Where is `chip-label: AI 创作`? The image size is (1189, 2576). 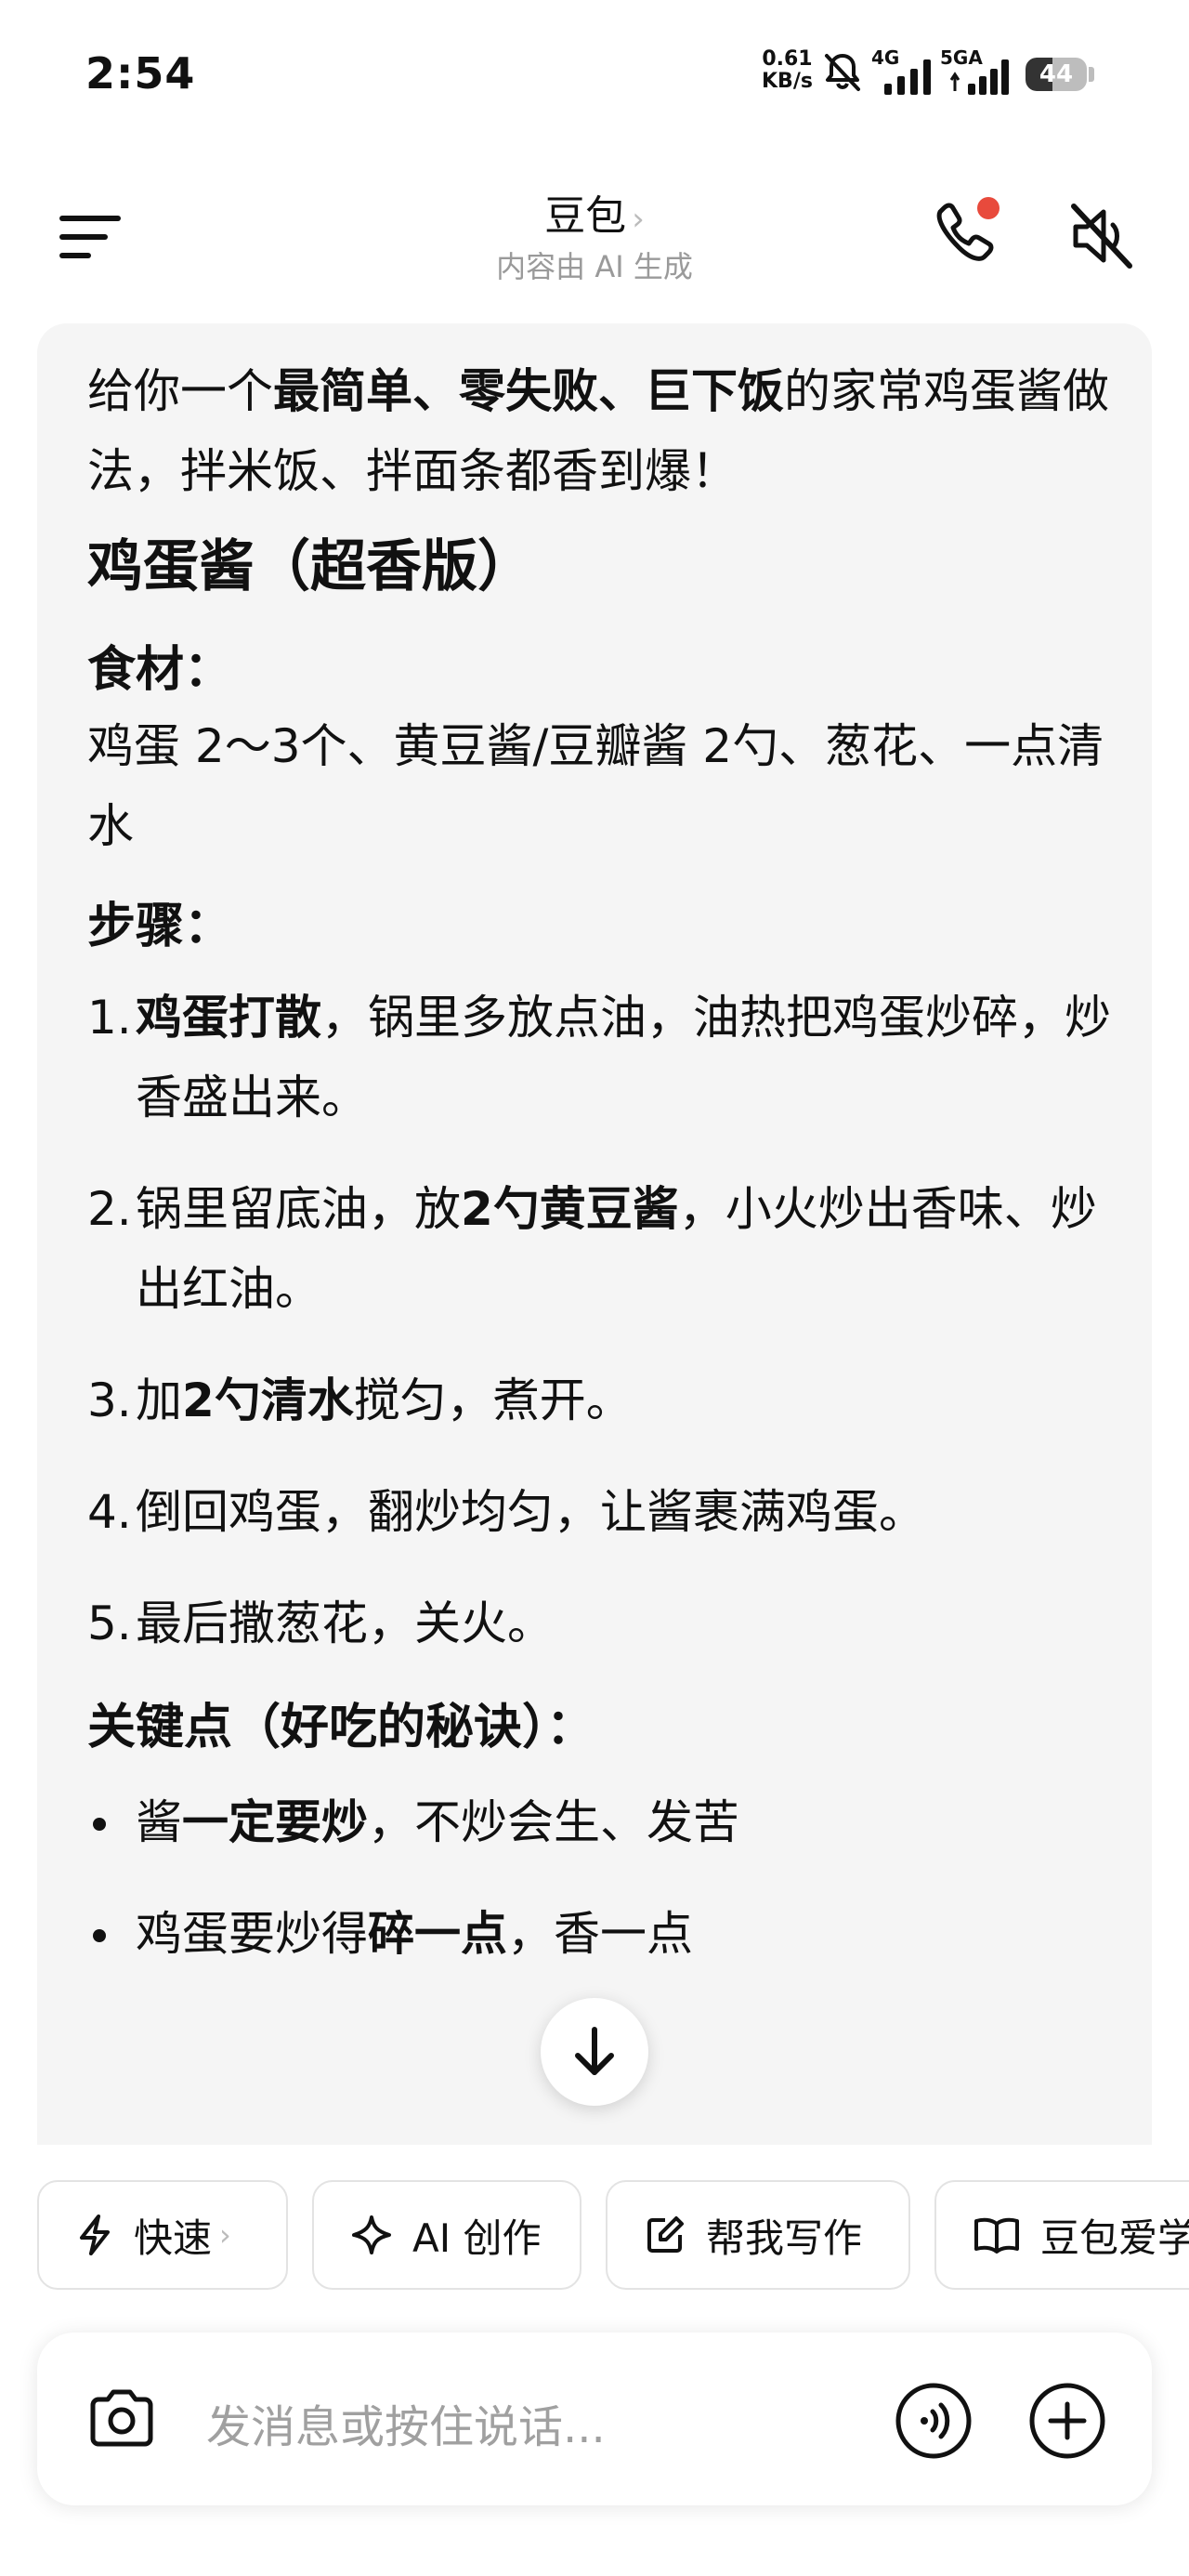
chip-label: AI 创作 is located at coordinates (477, 2238).